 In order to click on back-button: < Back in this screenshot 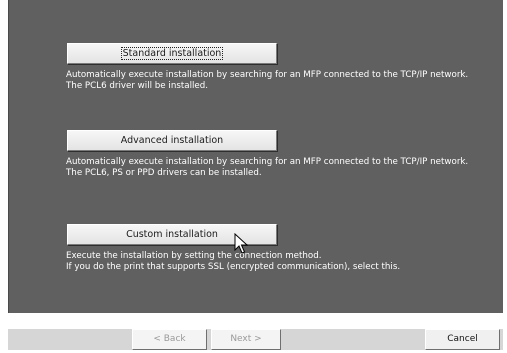, I will do `click(169, 339)`.